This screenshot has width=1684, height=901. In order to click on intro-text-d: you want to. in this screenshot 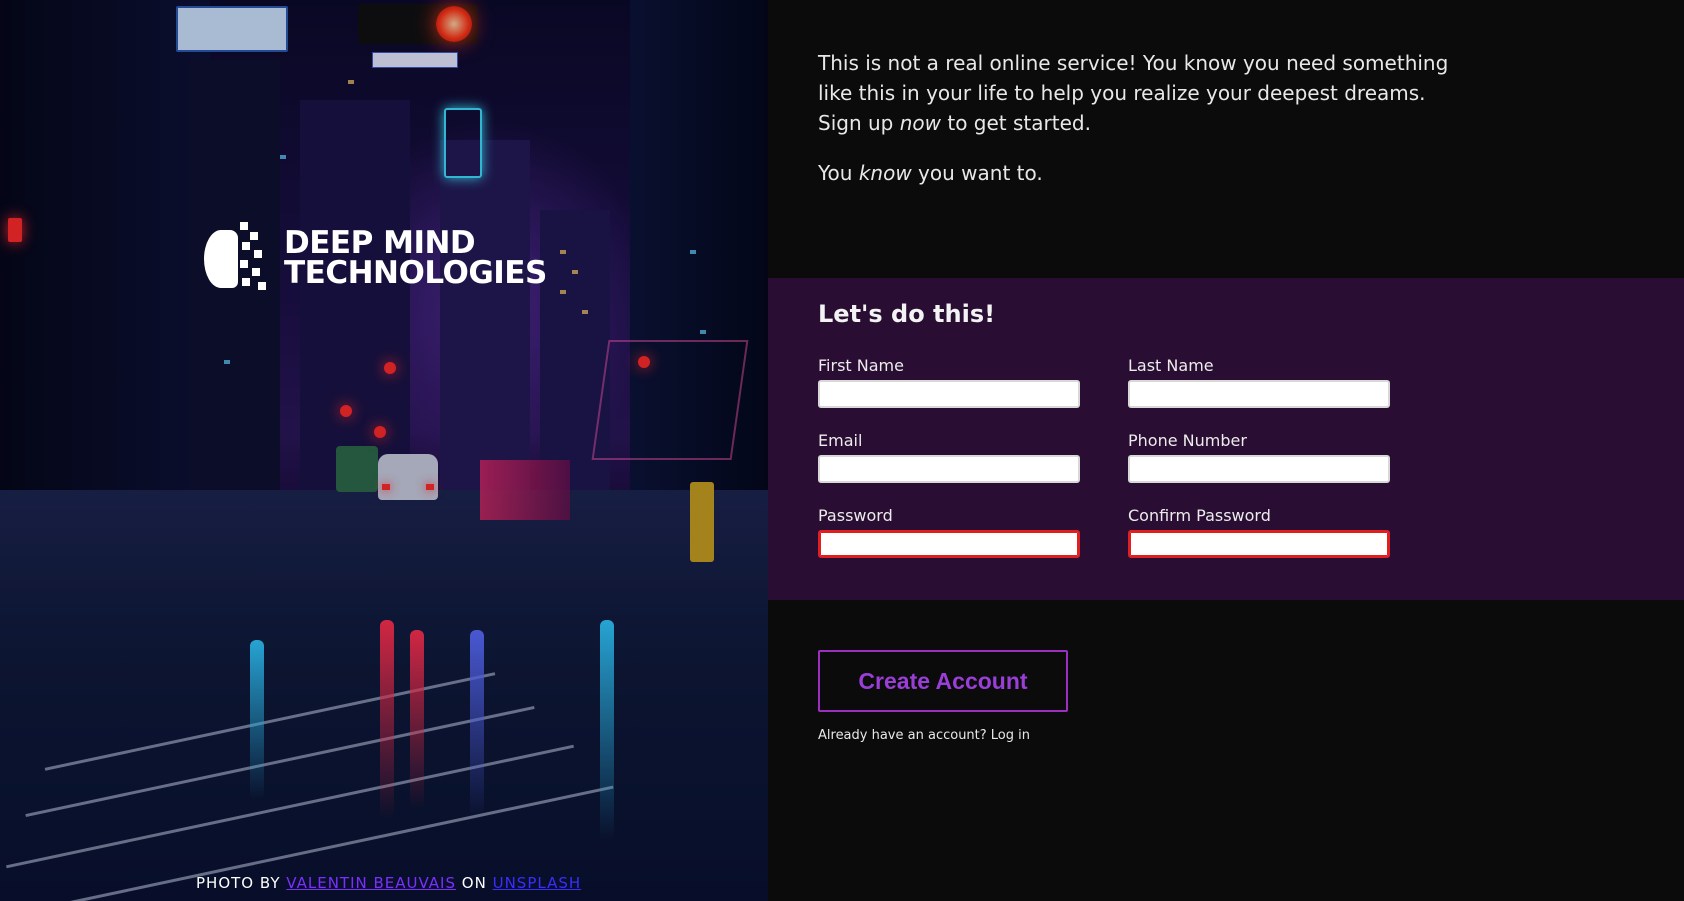, I will do `click(977, 173)`.